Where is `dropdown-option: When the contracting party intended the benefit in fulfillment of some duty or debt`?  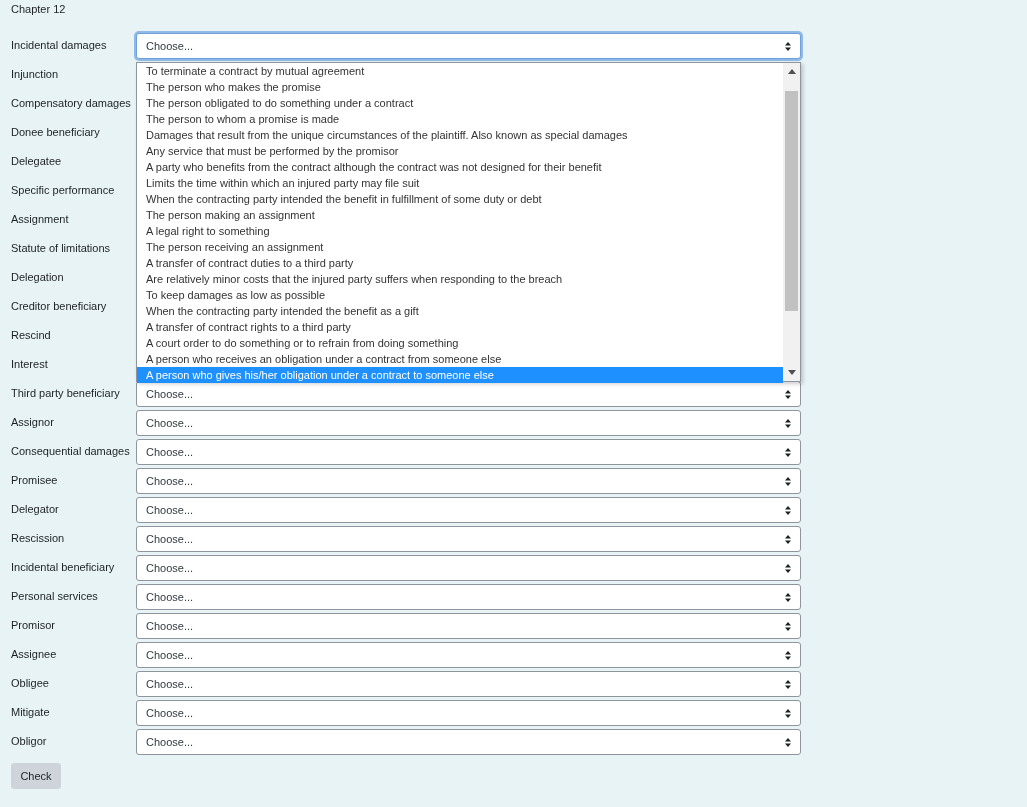
dropdown-option: When the contracting party intended the benefit in fulfillment of some duty or debt is located at coordinates (460, 199).